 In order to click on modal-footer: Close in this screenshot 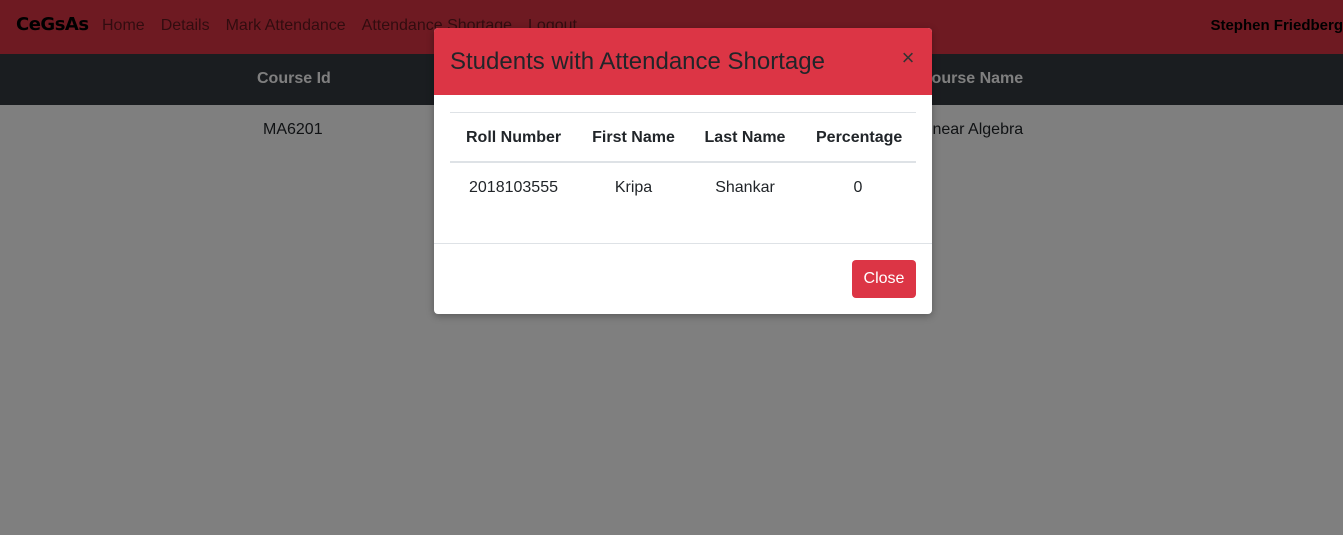, I will do `click(683, 278)`.